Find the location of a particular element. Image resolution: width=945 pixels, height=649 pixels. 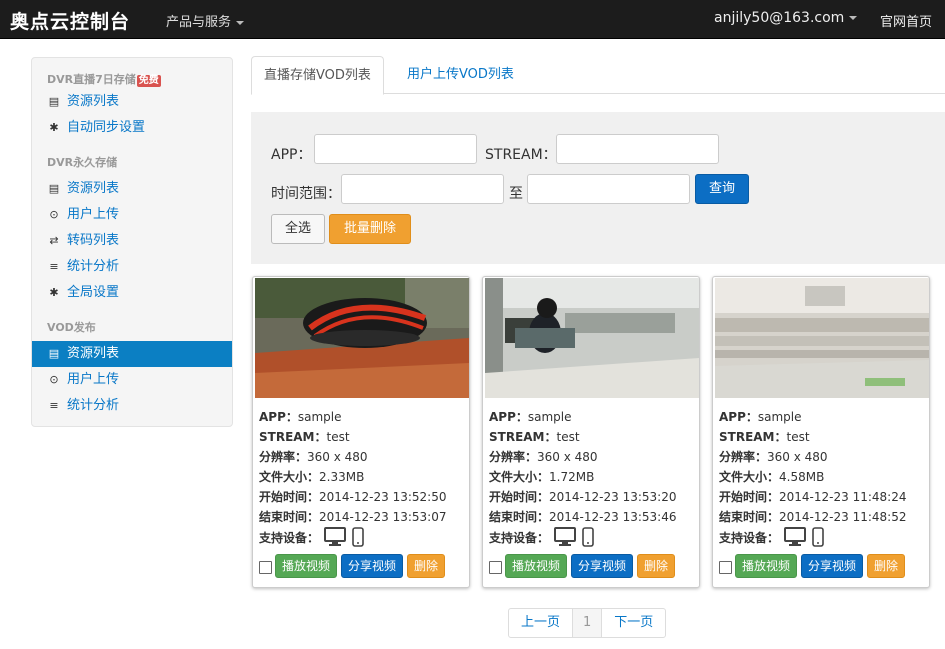

time-from-input is located at coordinates (422, 189).